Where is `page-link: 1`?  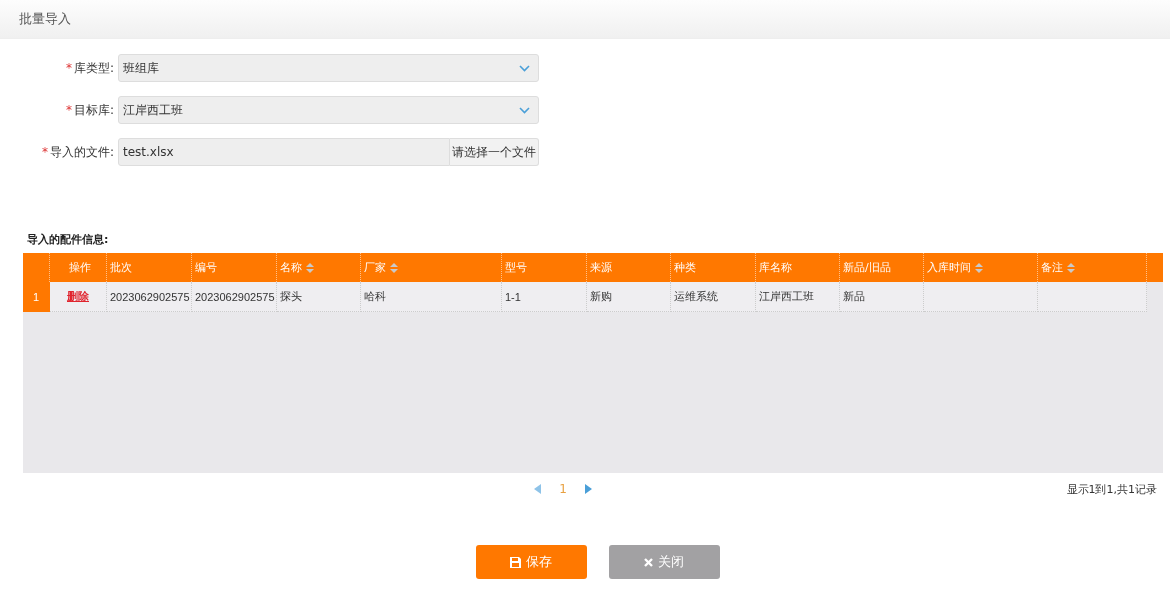 page-link: 1 is located at coordinates (563, 489).